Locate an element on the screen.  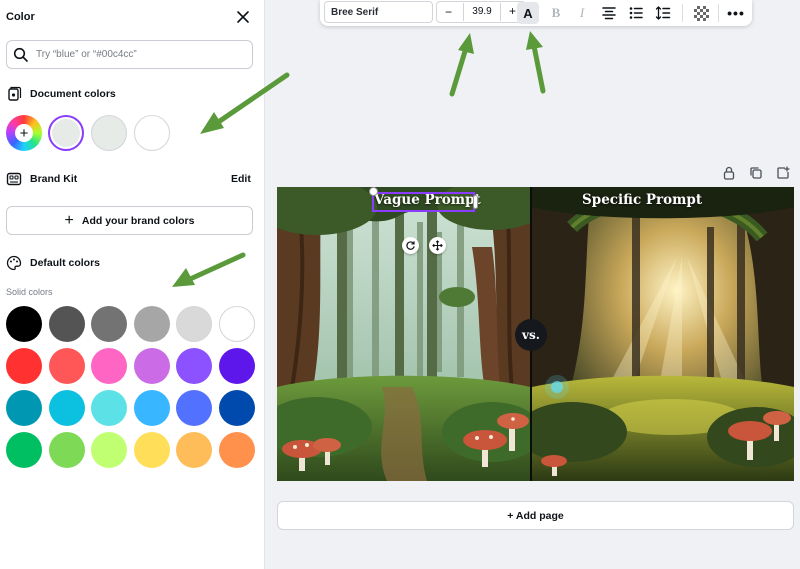
text-toolbar: Bree Serif − 39.9 + A B I ••• is located at coordinates (536, 13).